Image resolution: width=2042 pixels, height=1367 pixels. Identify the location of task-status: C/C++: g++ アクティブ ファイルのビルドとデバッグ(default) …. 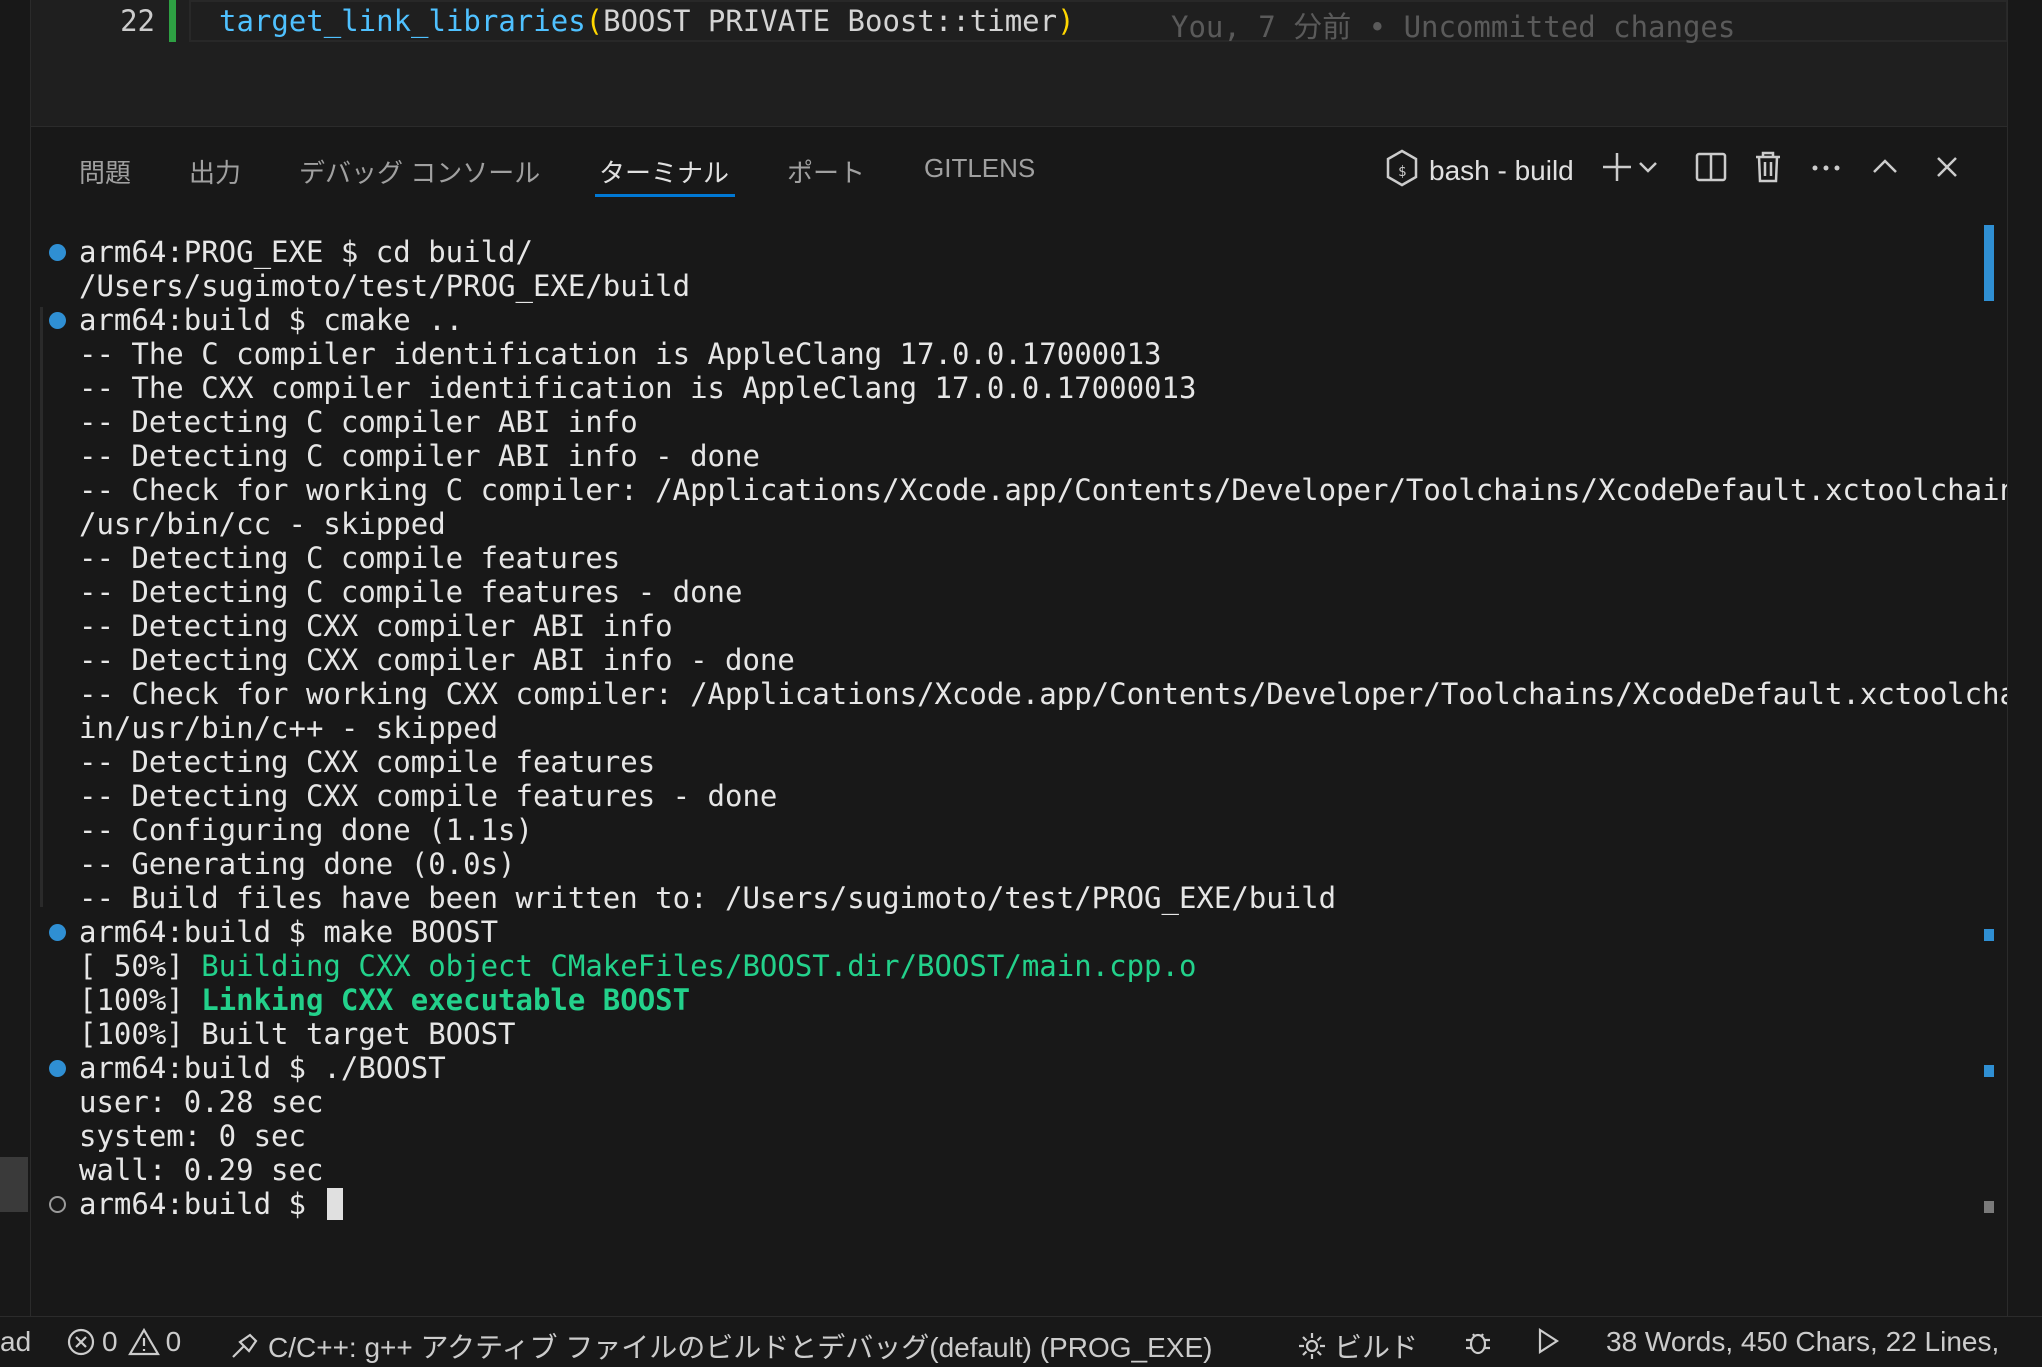
(720, 1346).